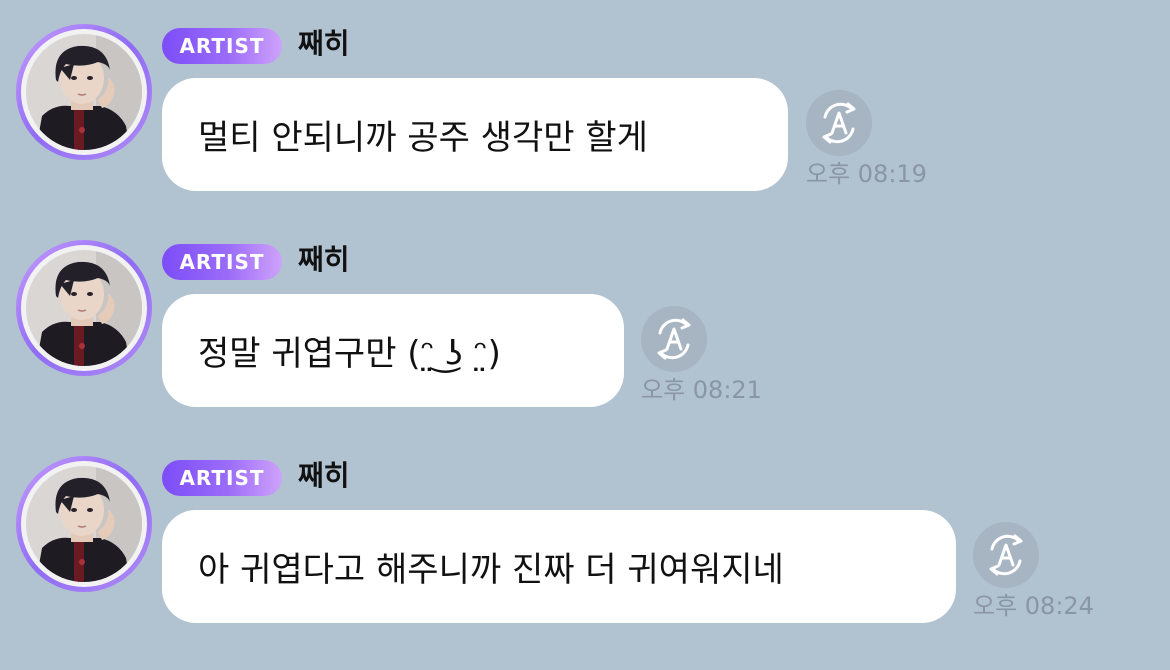 This screenshot has width=1170, height=670. What do you see at coordinates (866, 174) in the screenshot?
I see `message-time: 오후 08:19` at bounding box center [866, 174].